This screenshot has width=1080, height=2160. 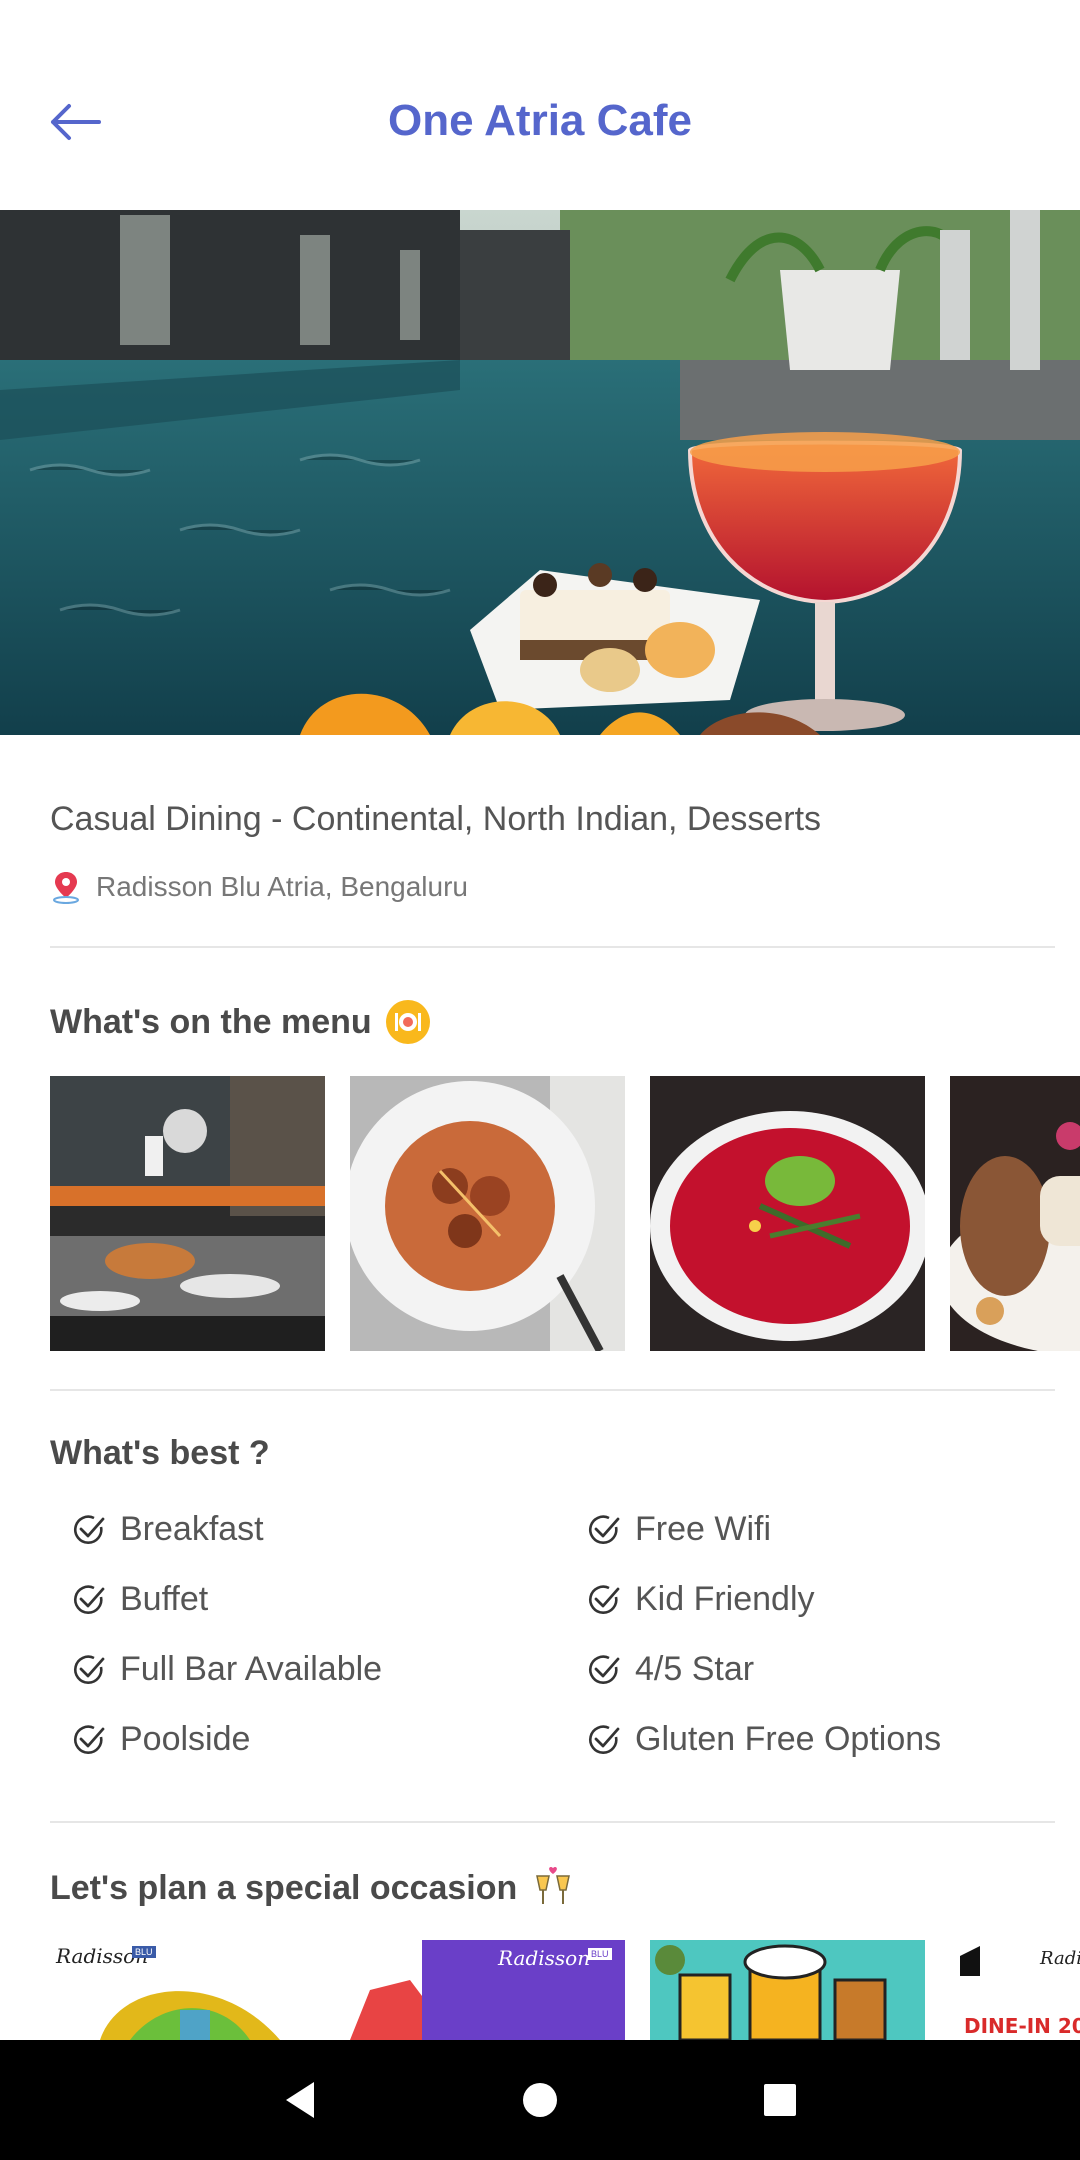 I want to click on occasion-title-text: Let's plan a special occasion, so click(x=284, y=1887).